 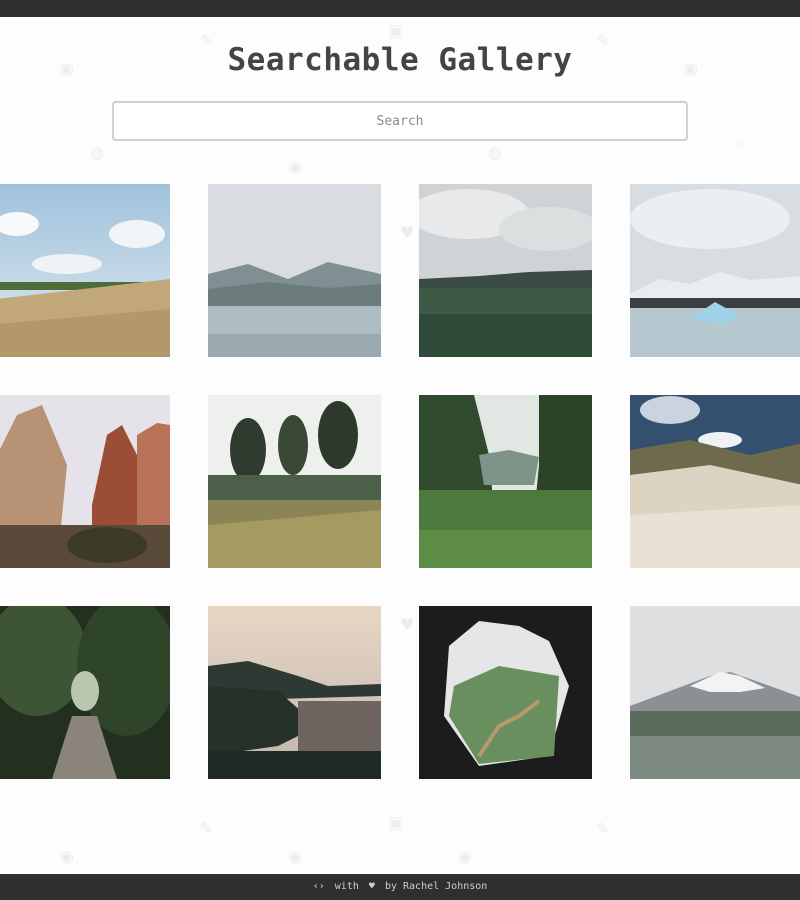 What do you see at coordinates (740, 144) in the screenshot?
I see `pin-icon: ⌾` at bounding box center [740, 144].